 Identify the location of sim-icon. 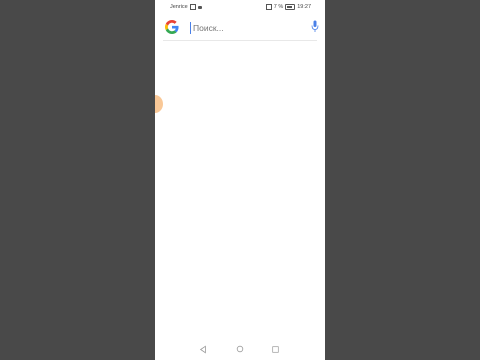
(192, 7).